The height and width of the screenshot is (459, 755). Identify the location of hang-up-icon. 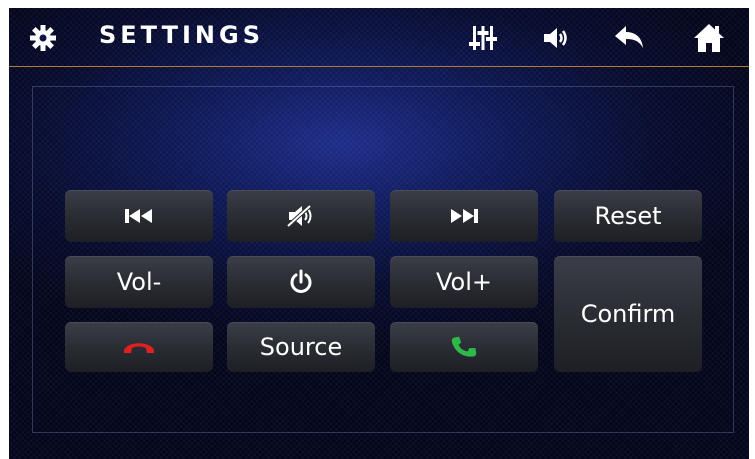
(139, 348).